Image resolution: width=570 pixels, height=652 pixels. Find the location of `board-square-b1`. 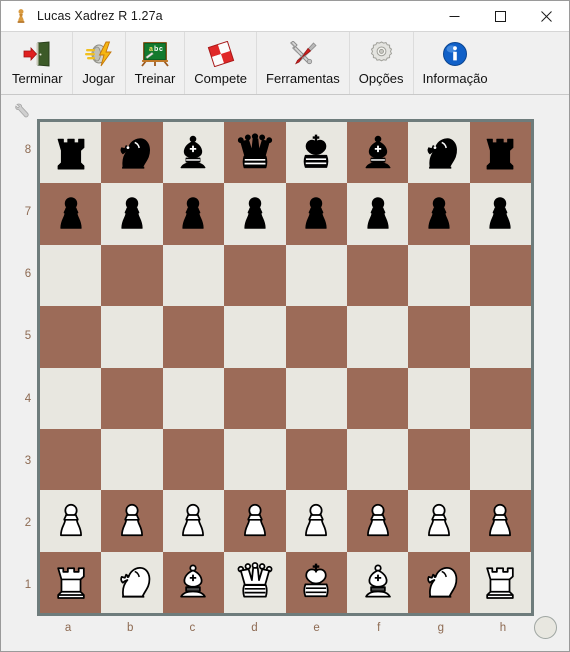

board-square-b1 is located at coordinates (132, 582).